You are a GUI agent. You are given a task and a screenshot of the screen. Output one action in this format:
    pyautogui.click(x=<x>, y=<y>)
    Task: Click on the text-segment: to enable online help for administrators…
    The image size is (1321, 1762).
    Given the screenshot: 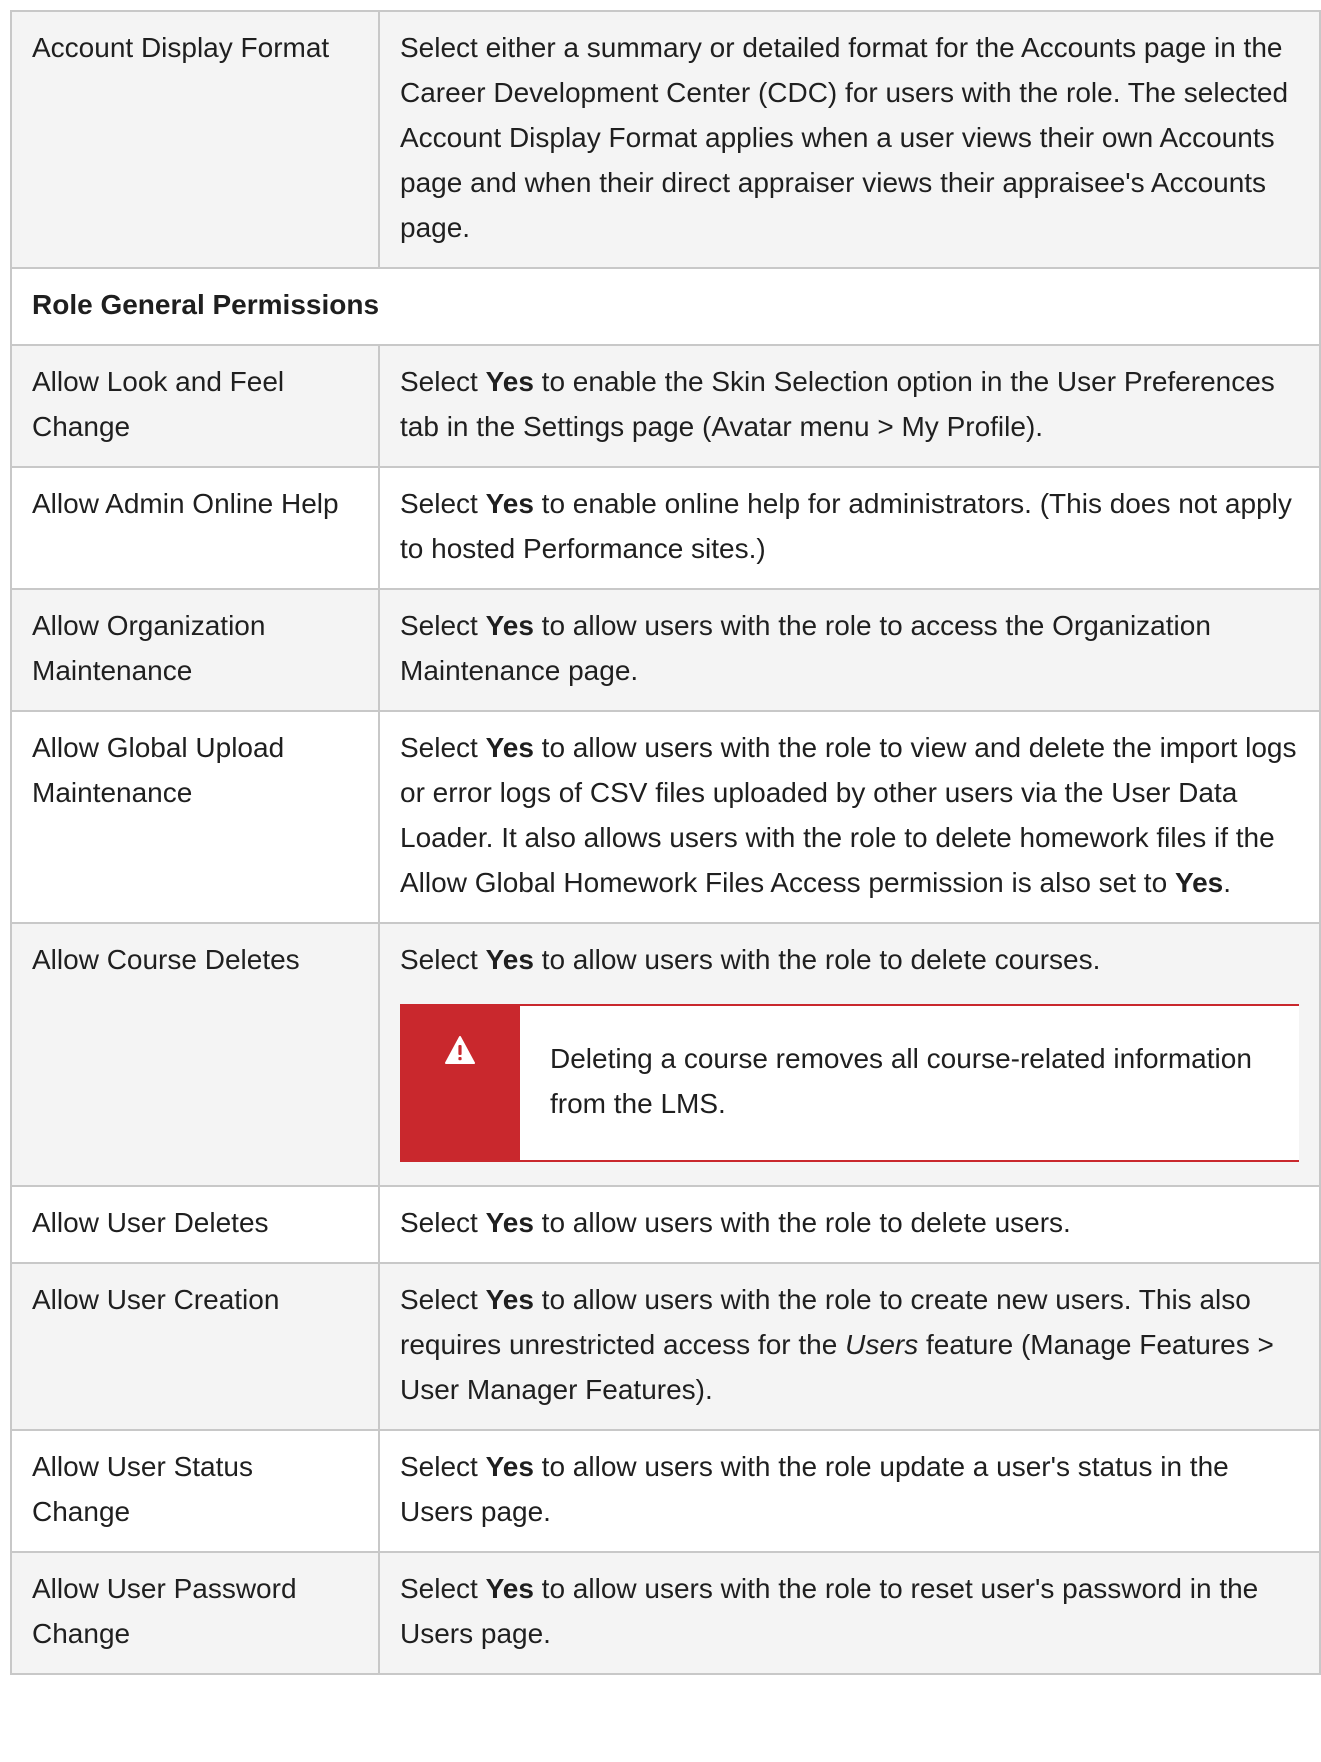 What is the action you would take?
    pyautogui.click(x=846, y=526)
    